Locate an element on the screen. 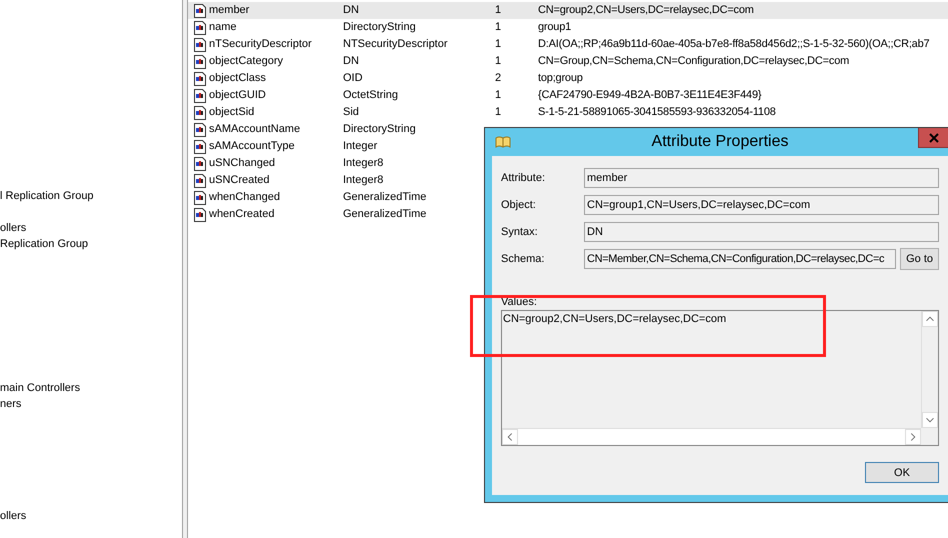 Image resolution: width=948 pixels, height=538 pixels. close-icon is located at coordinates (933, 137).